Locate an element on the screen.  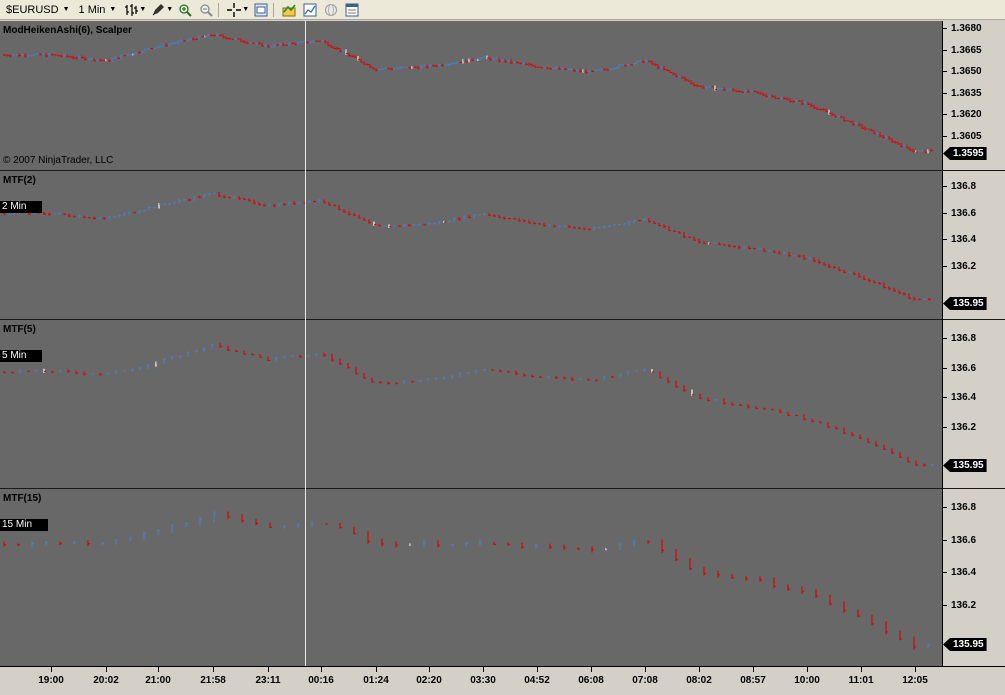
bar-type-button is located at coordinates (131, 10).